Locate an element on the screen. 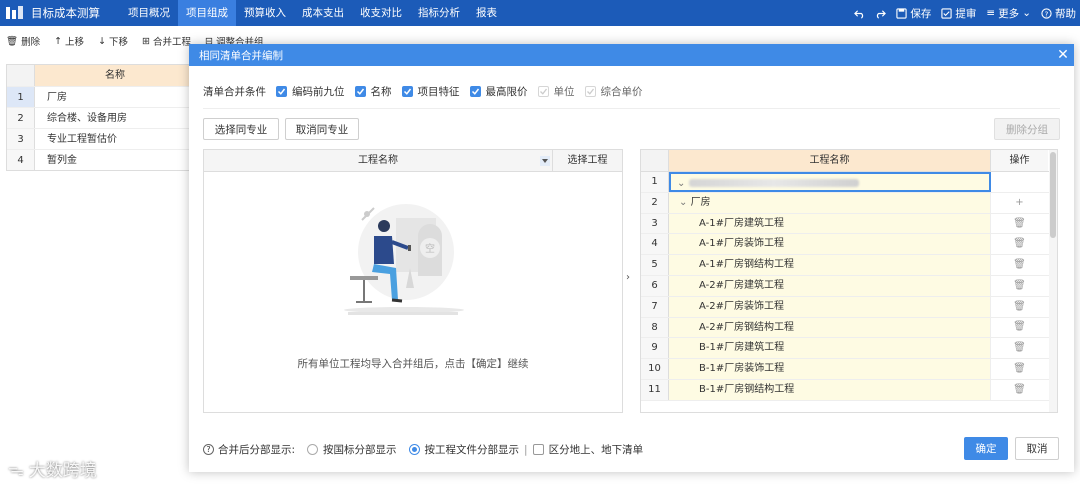  menu-icon: ≡ is located at coordinates (991, 13).